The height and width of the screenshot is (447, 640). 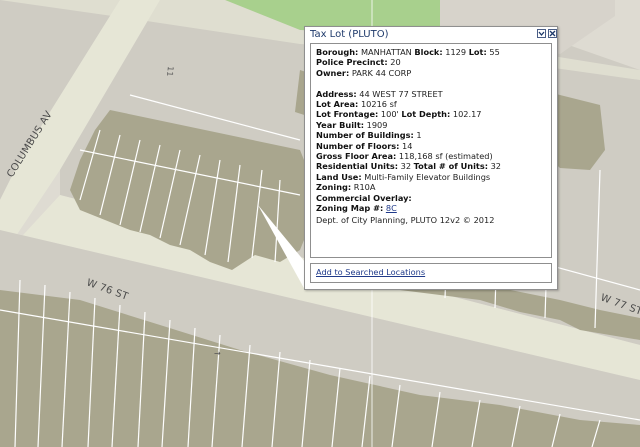 What do you see at coordinates (378, 104) in the screenshot?
I see `value-lot-area: 10216 sf` at bounding box center [378, 104].